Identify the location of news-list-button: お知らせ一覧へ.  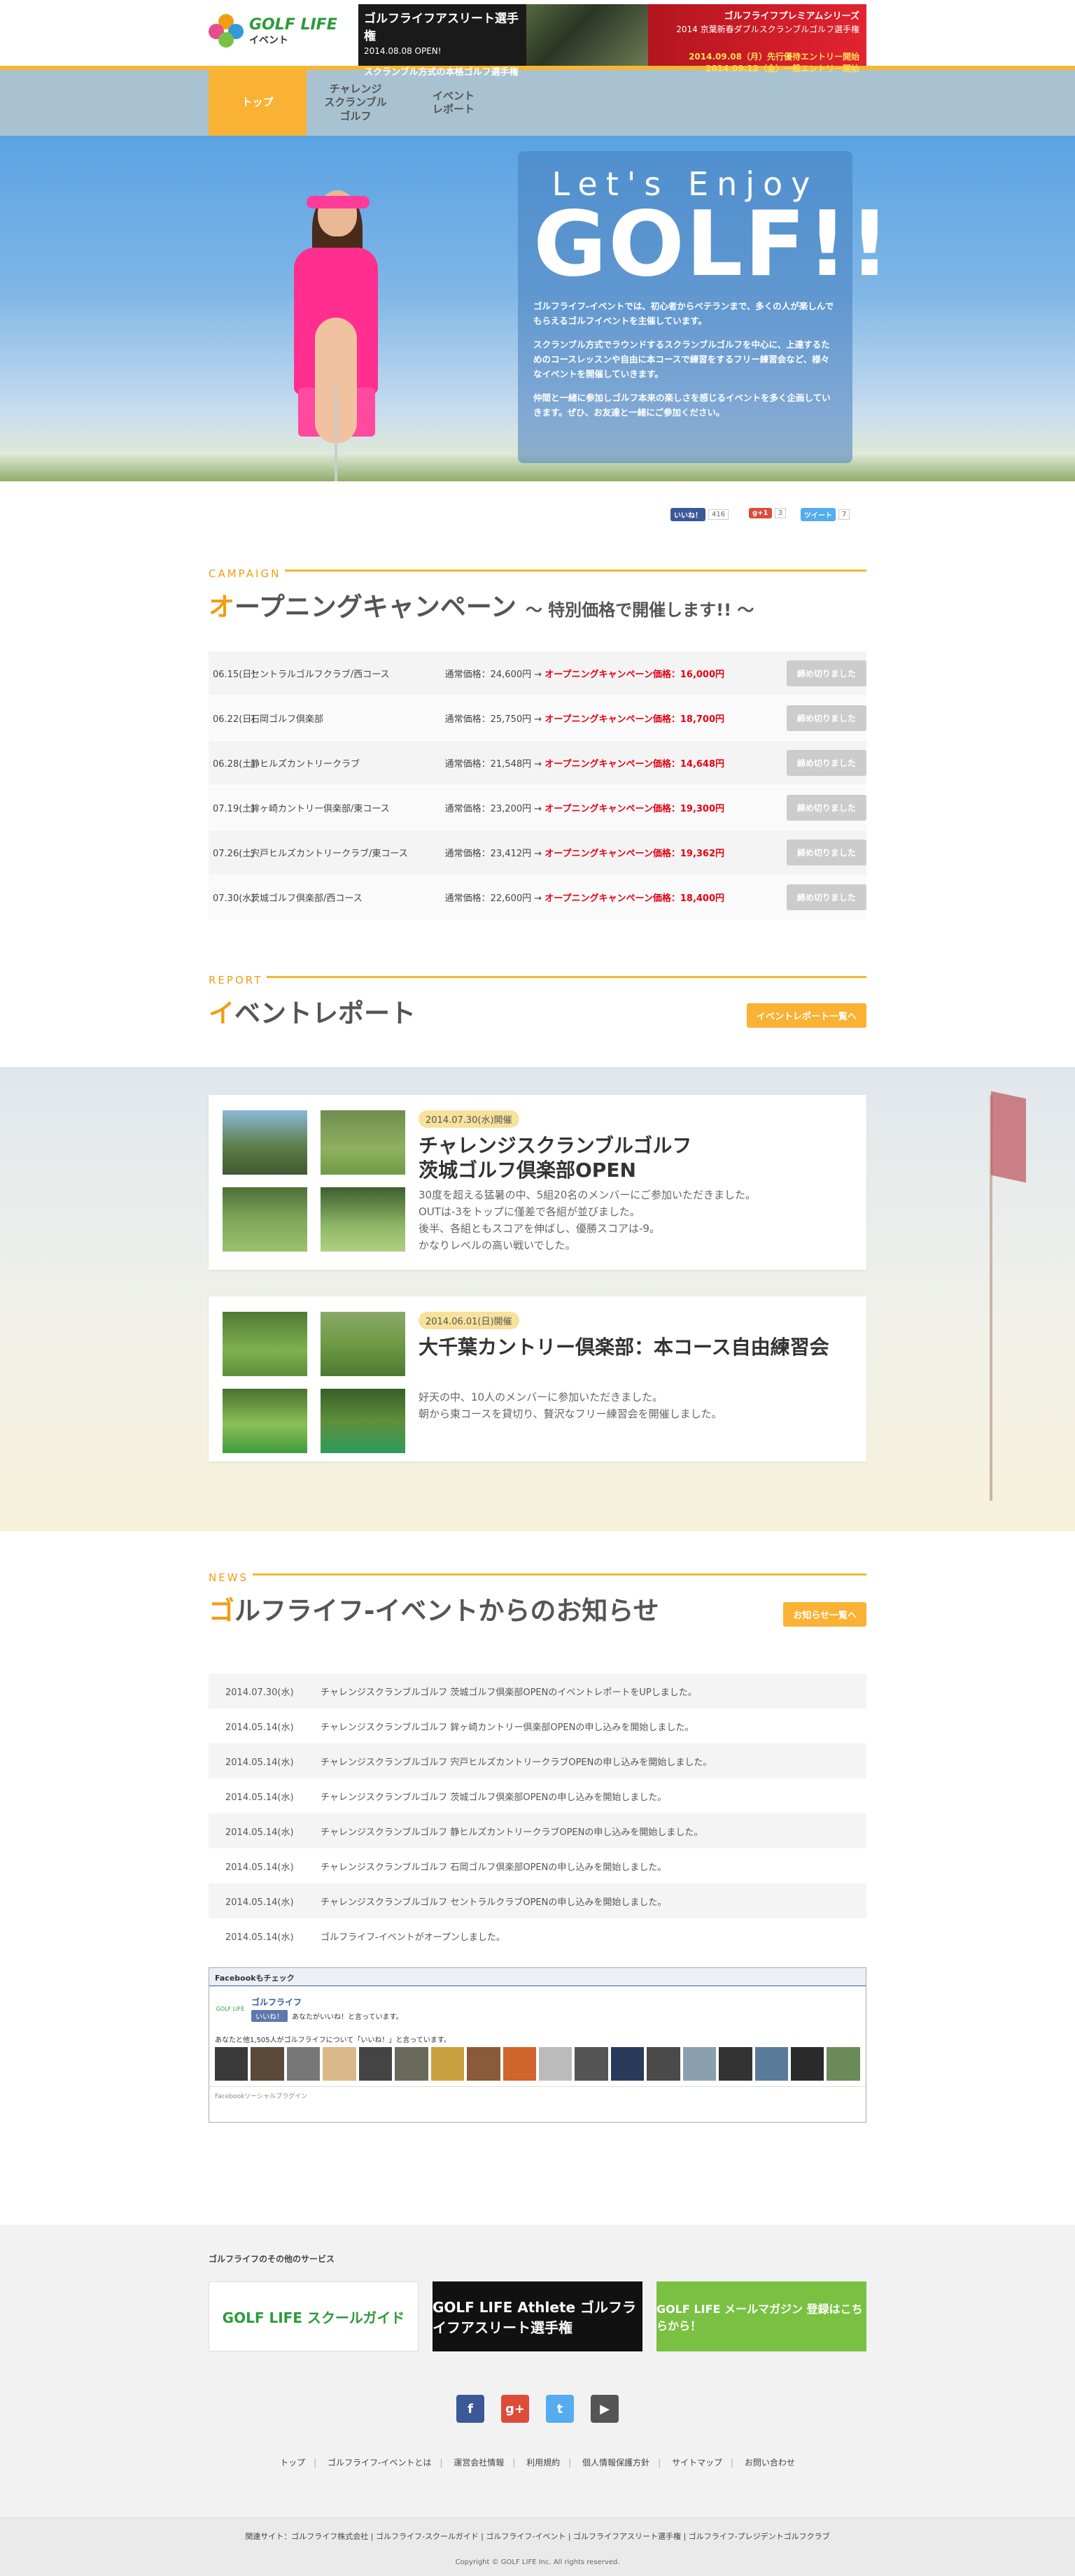
(824, 1614).